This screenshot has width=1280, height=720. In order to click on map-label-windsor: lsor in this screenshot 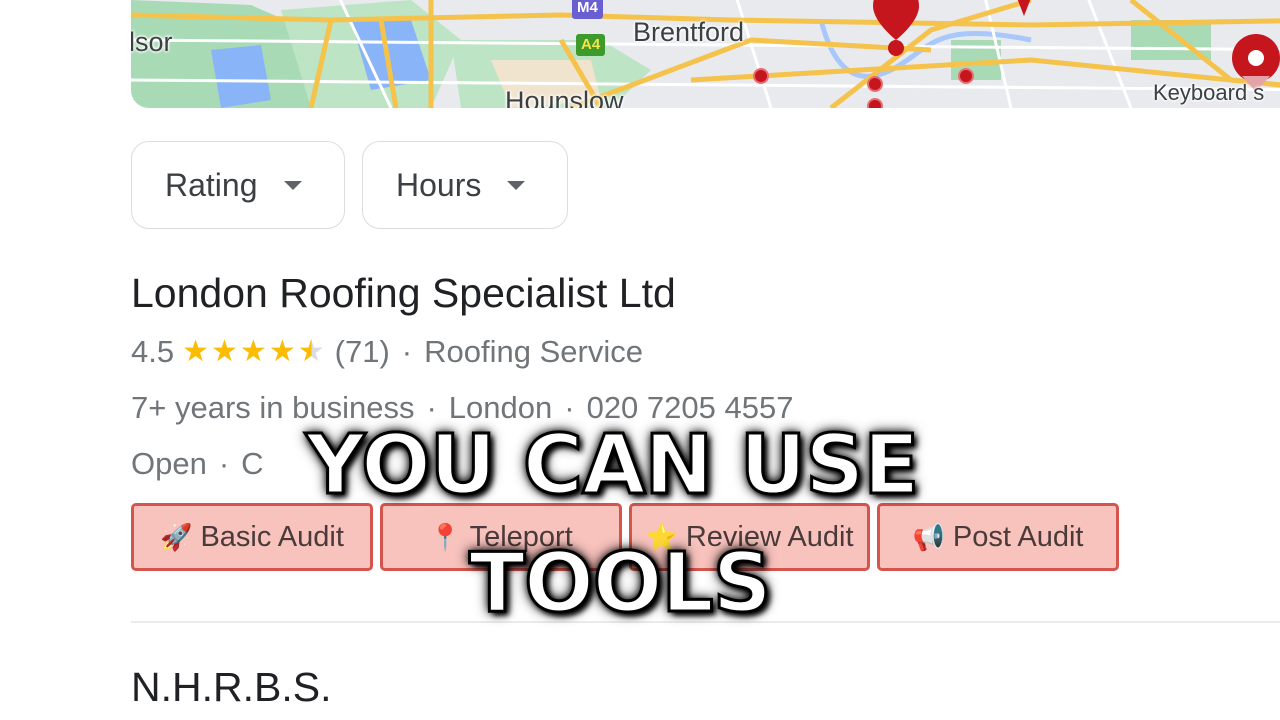, I will do `click(152, 42)`.